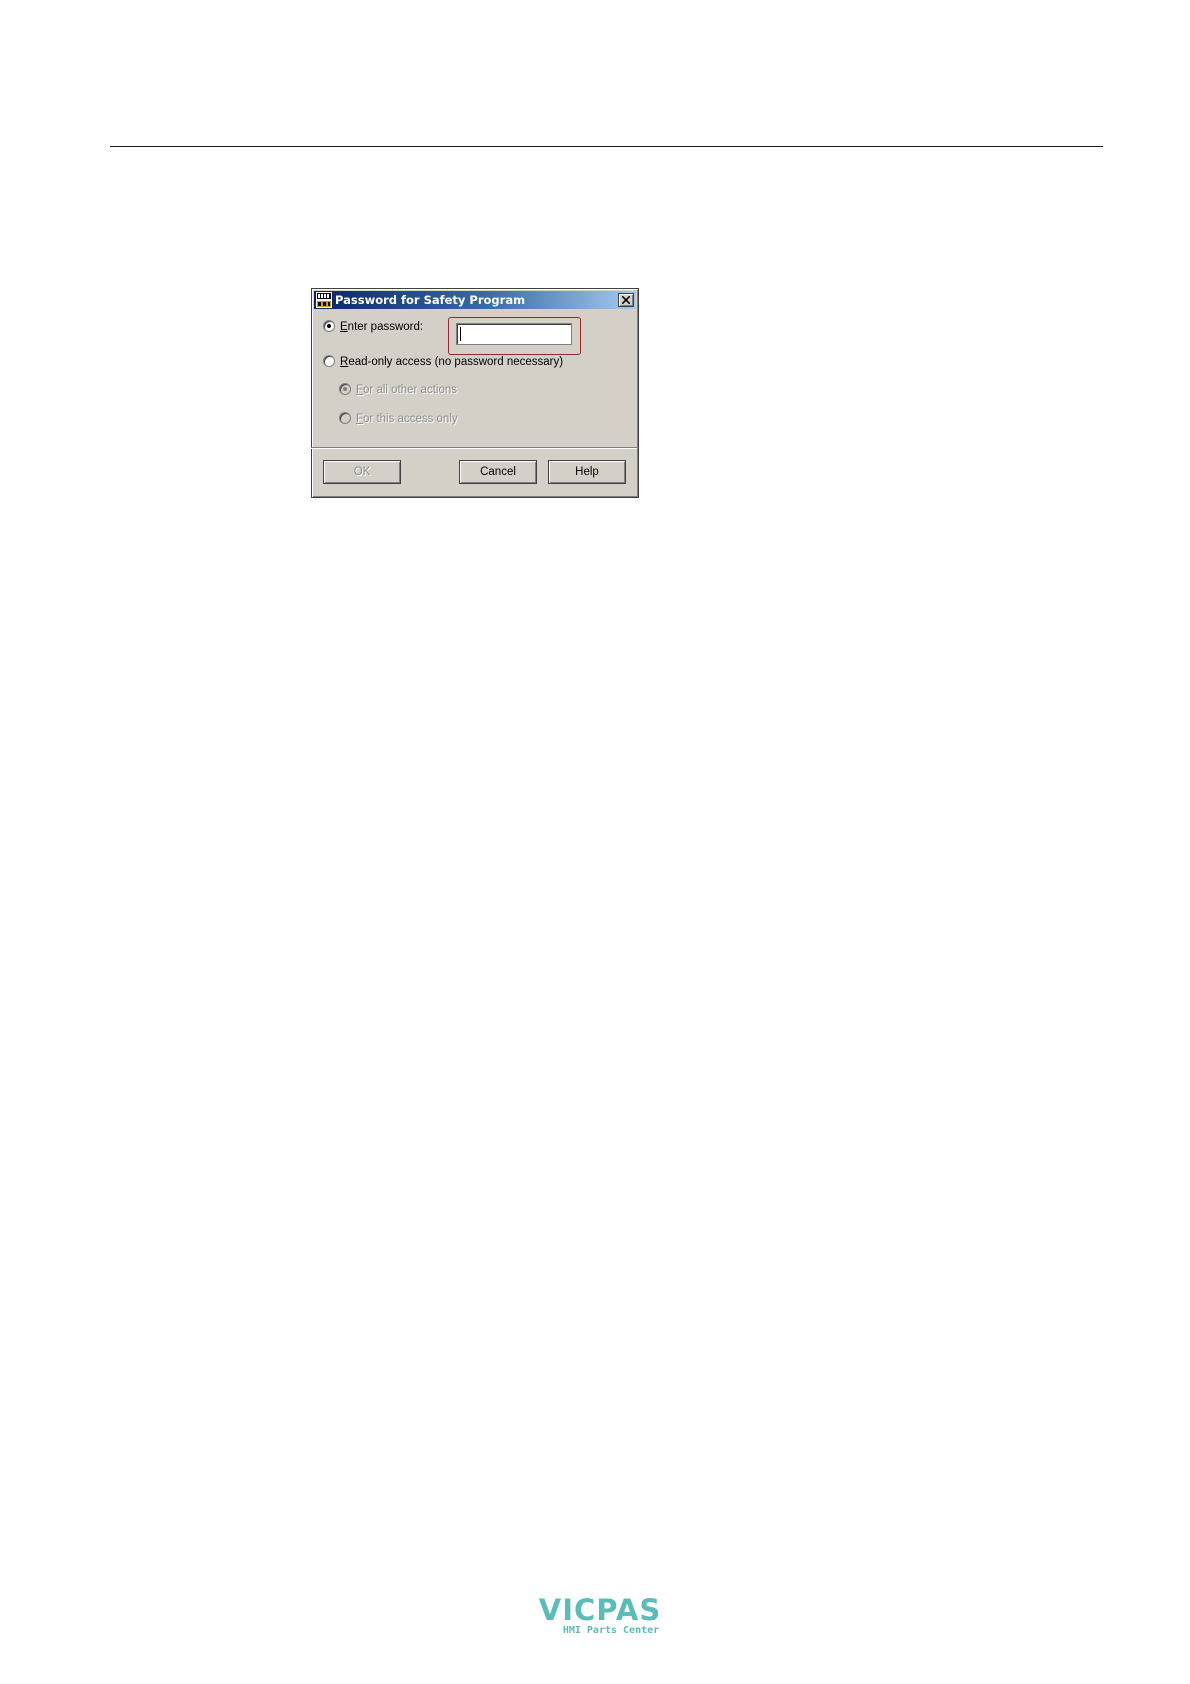 The height and width of the screenshot is (1684, 1190). I want to click on dialog-title: Password for Safety Program, so click(430, 300).